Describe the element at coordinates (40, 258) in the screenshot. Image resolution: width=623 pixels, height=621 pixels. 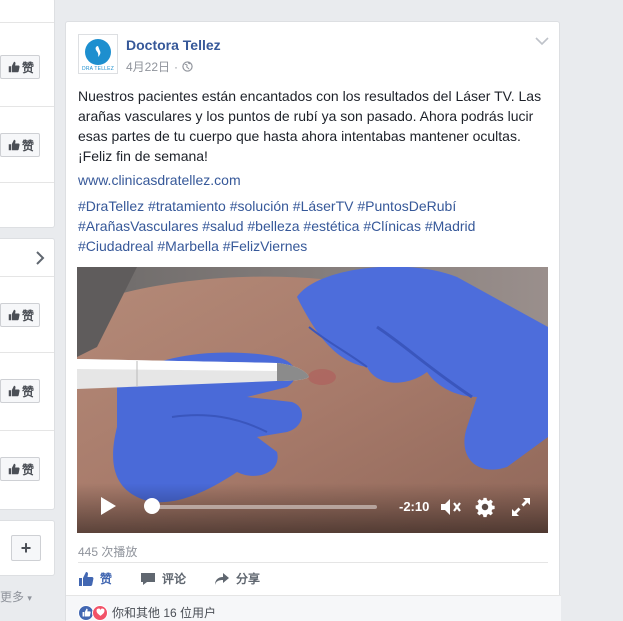
I see `chevron-right-icon` at that location.